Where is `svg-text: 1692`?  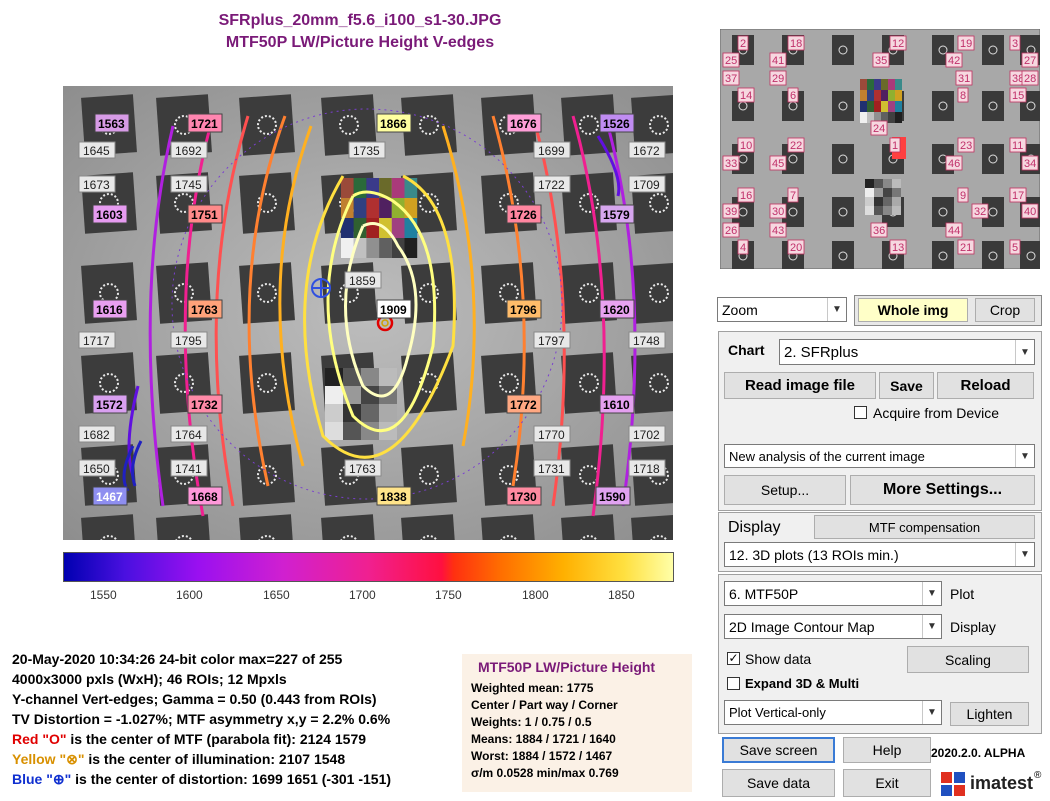 svg-text: 1692 is located at coordinates (188, 151).